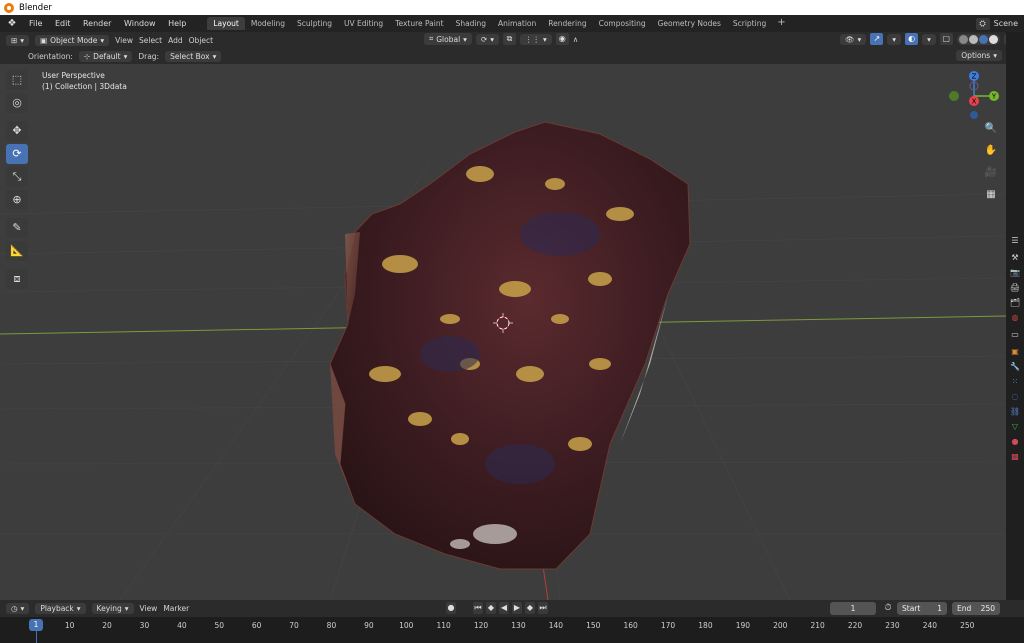 The height and width of the screenshot is (643, 1024). I want to click on view-layer-properties-icon: 🗂, so click(1015, 302).